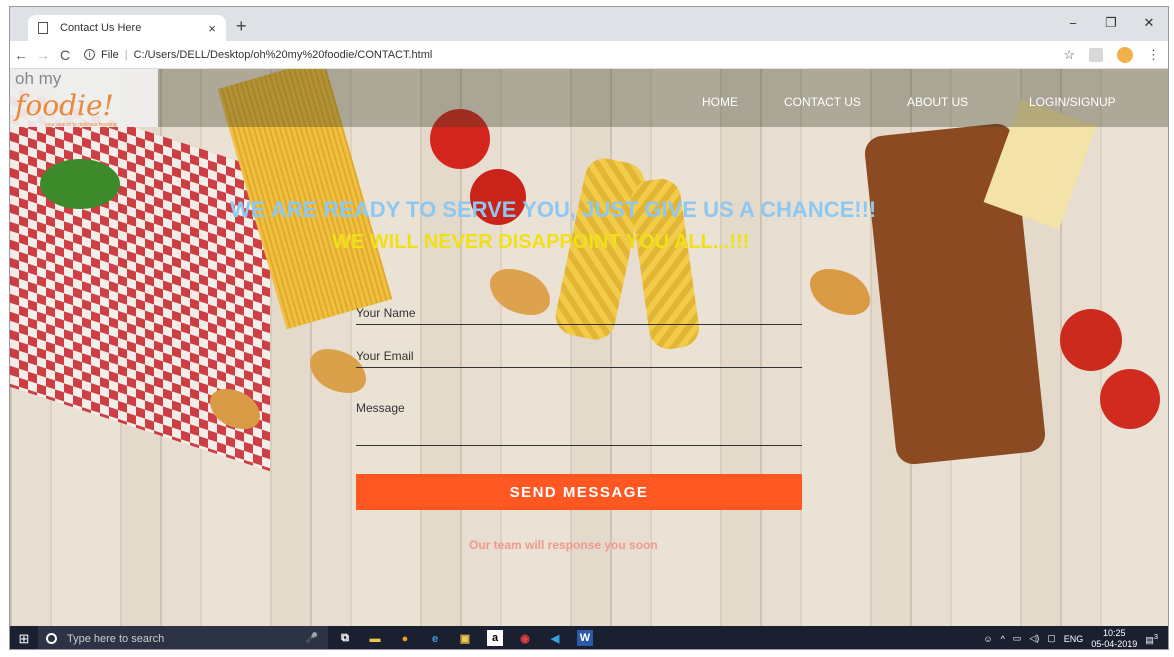 This screenshot has height=657, width=1174. Describe the element at coordinates (579, 315) in the screenshot. I see `name-field: Your Name` at that location.